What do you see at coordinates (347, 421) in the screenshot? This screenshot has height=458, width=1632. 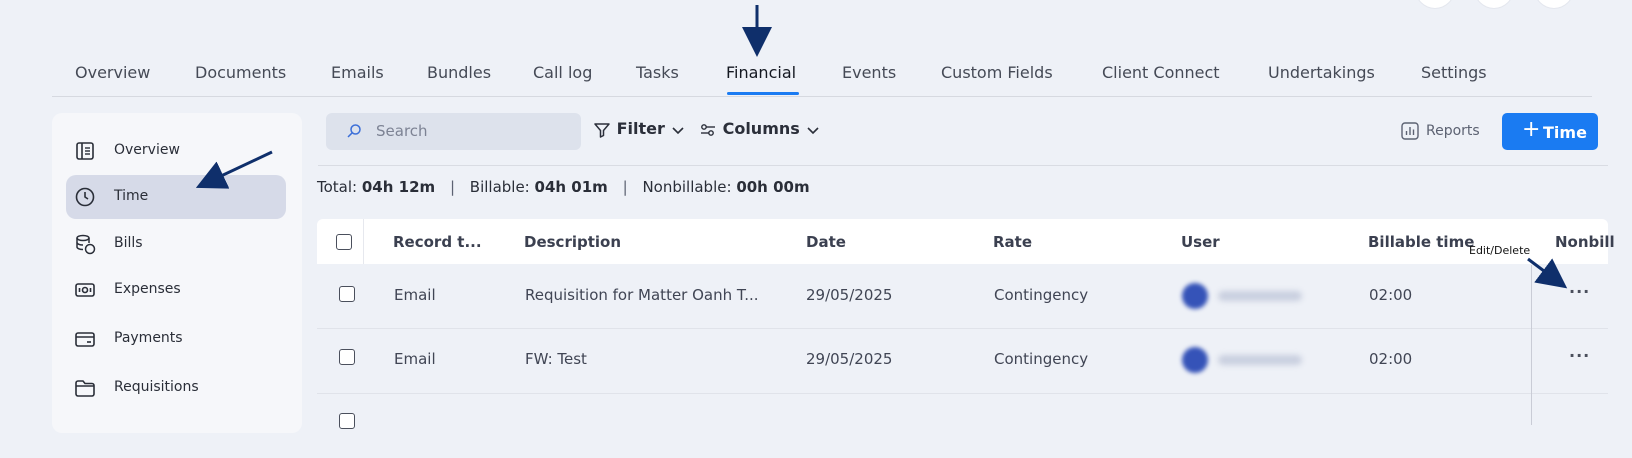 I see `row-checkbox` at bounding box center [347, 421].